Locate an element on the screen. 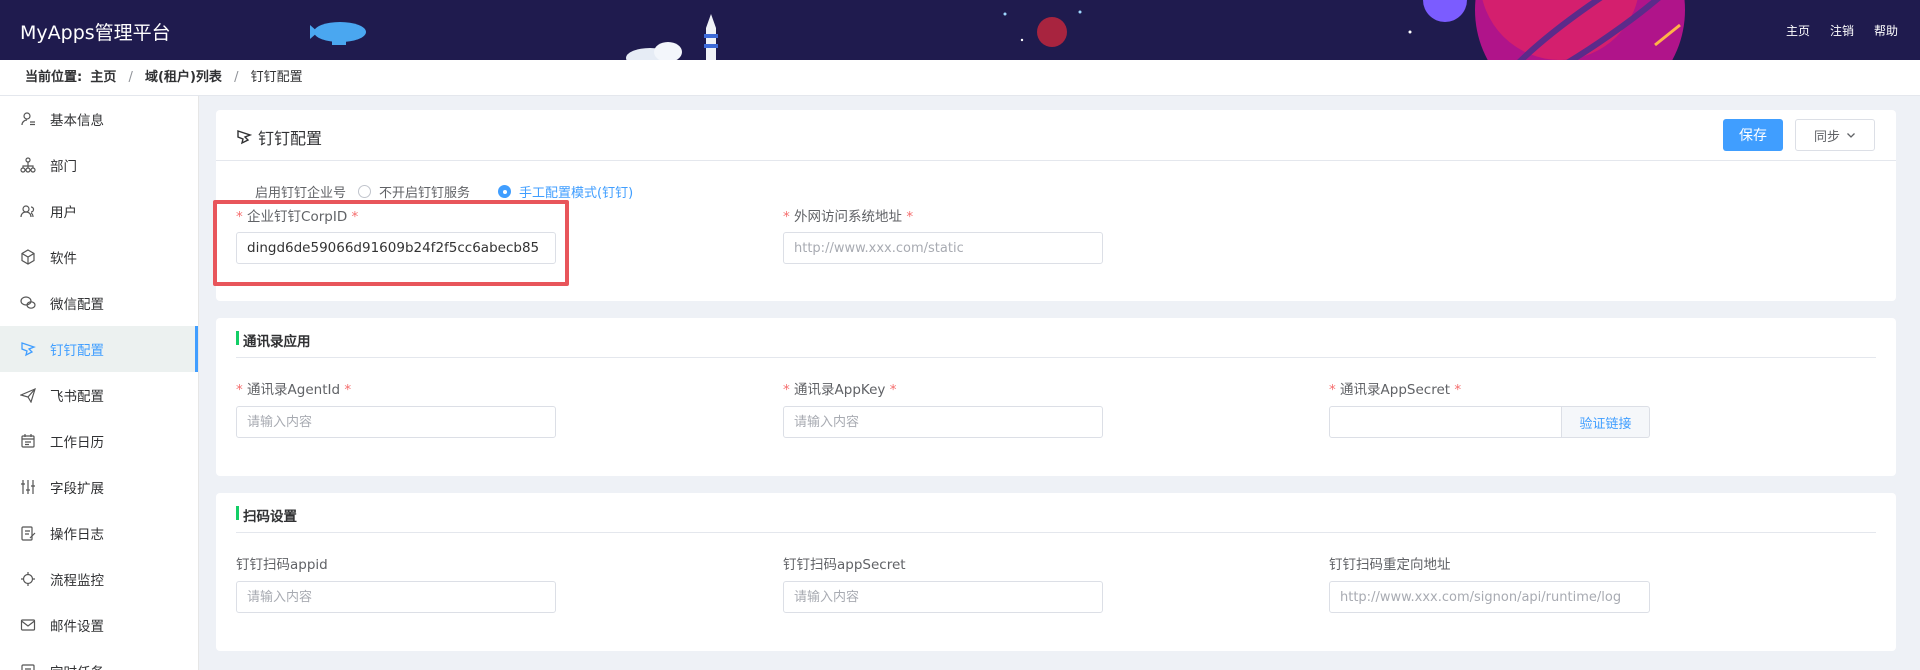 The height and width of the screenshot is (670, 1920). radio-circle-checked is located at coordinates (505, 191).